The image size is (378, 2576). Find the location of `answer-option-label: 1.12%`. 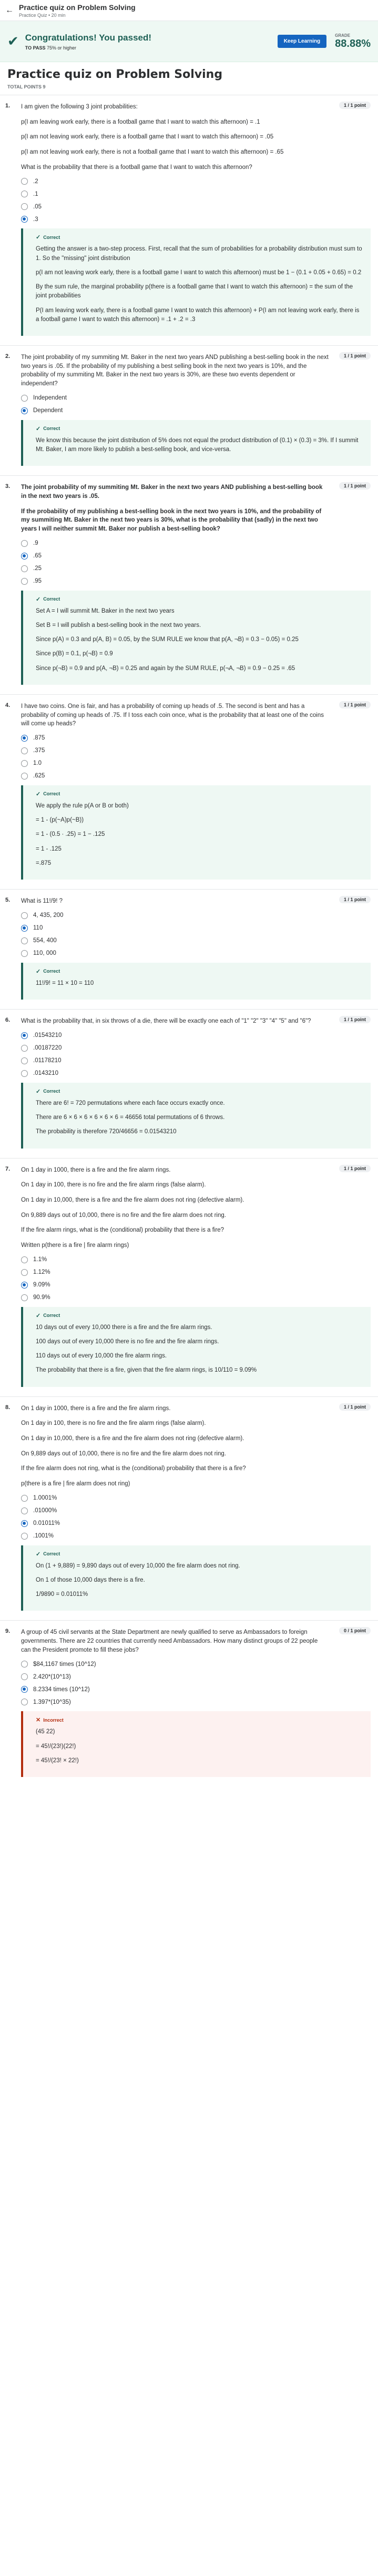

answer-option-label: 1.12% is located at coordinates (41, 1273).